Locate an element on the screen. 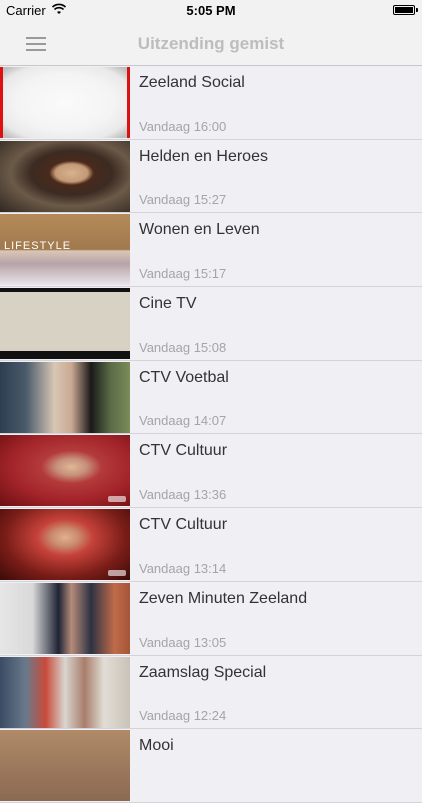  thumbnail: LIFESTYLE is located at coordinates (65, 250).